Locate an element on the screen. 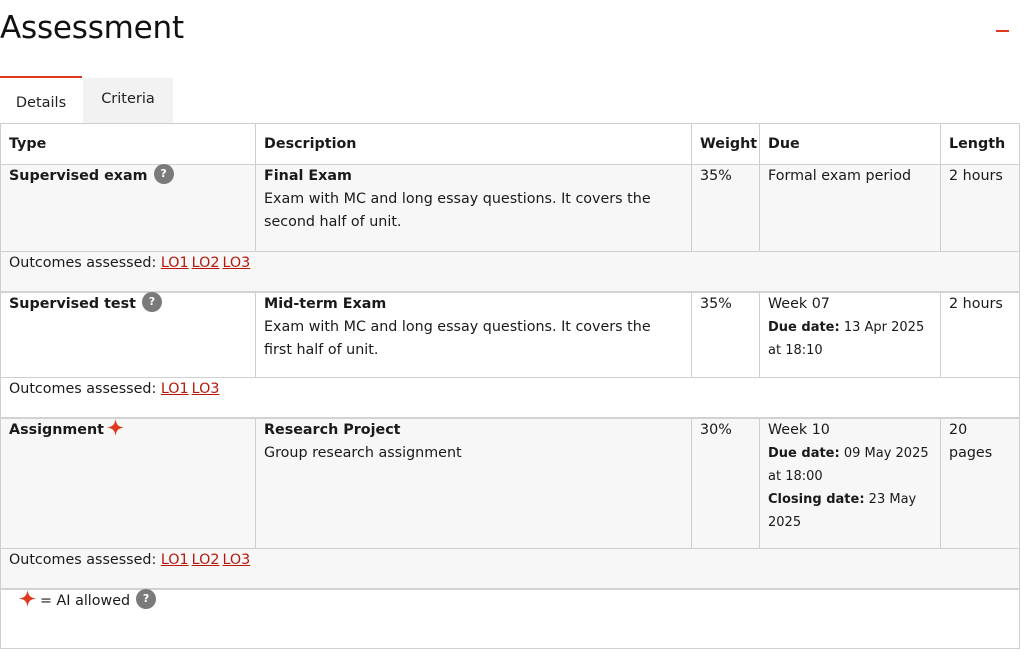 The height and width of the screenshot is (657, 1026). column-header-type: Type is located at coordinates (128, 144).